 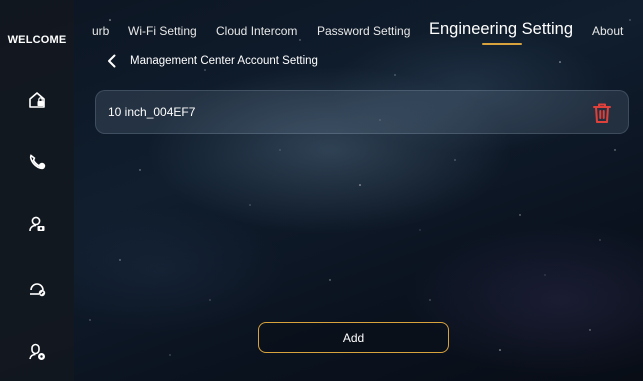 What do you see at coordinates (602, 113) in the screenshot?
I see `delete-trash-icon` at bounding box center [602, 113].